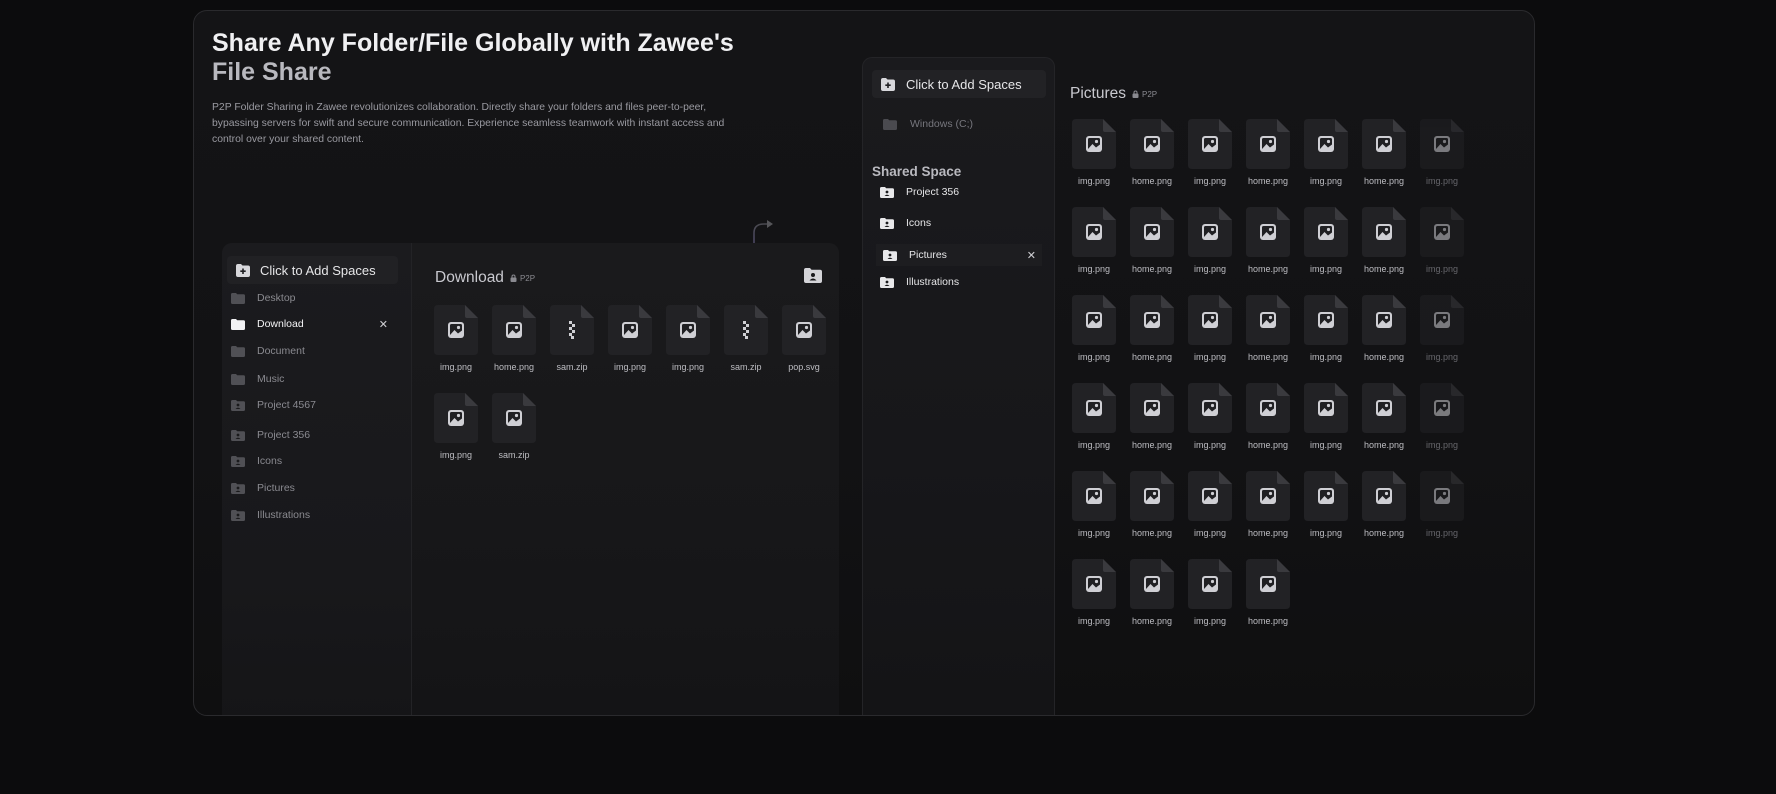 The image size is (1776, 794). What do you see at coordinates (313, 488) in the screenshot?
I see `sidebar-item: Pictures` at bounding box center [313, 488].